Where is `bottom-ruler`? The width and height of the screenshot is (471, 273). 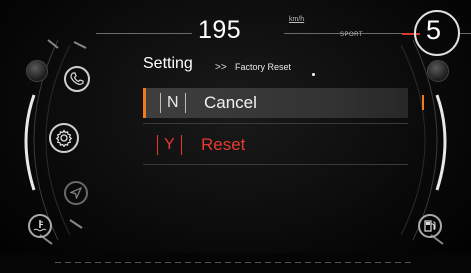
bottom-ruler is located at coordinates (235, 262).